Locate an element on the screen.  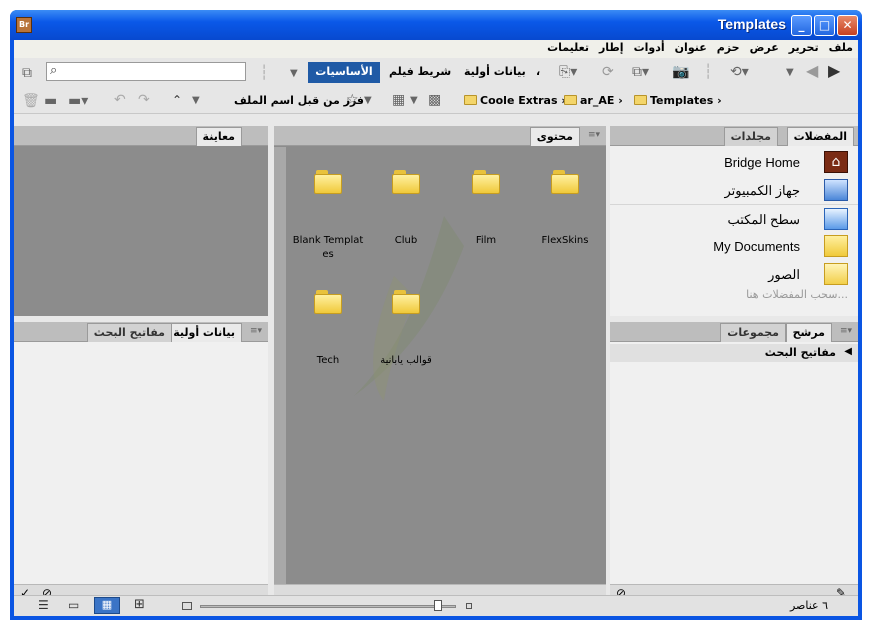
status-bar: ☰ ▭ ▦ ⊞ ٦ عناصر is located at coordinates (436, 605).